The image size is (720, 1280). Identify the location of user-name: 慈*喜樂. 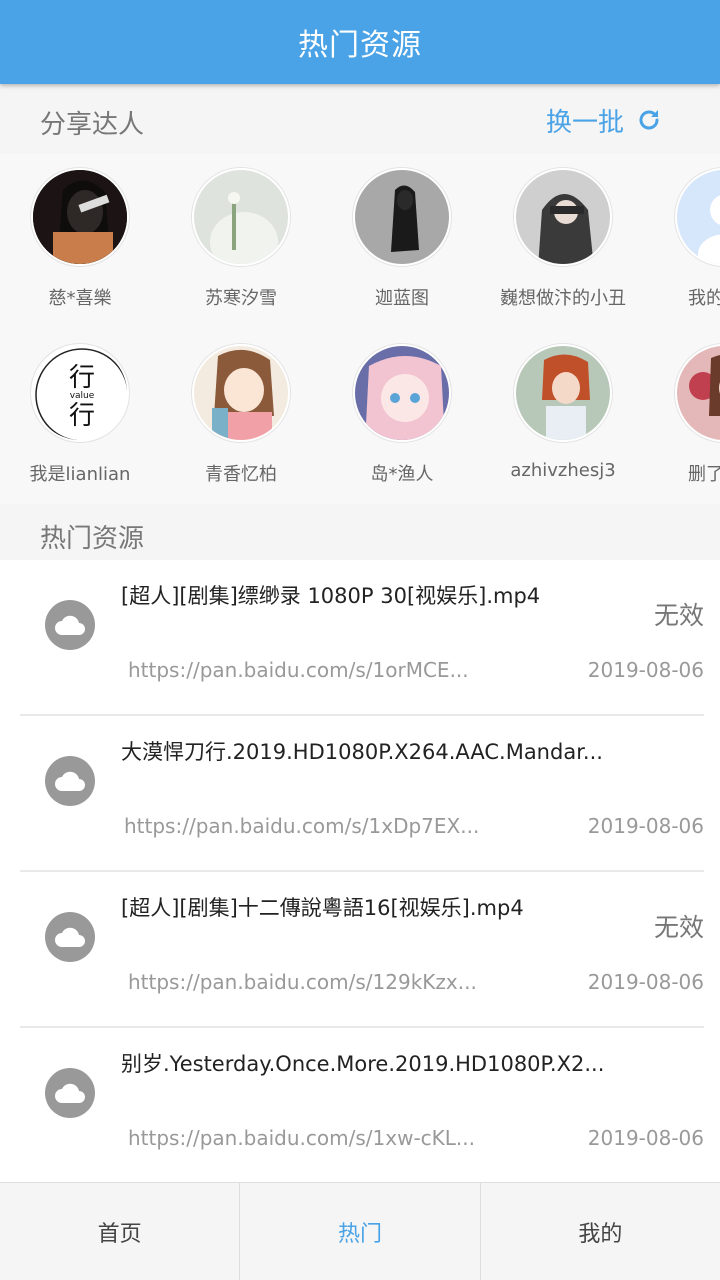
(80, 298).